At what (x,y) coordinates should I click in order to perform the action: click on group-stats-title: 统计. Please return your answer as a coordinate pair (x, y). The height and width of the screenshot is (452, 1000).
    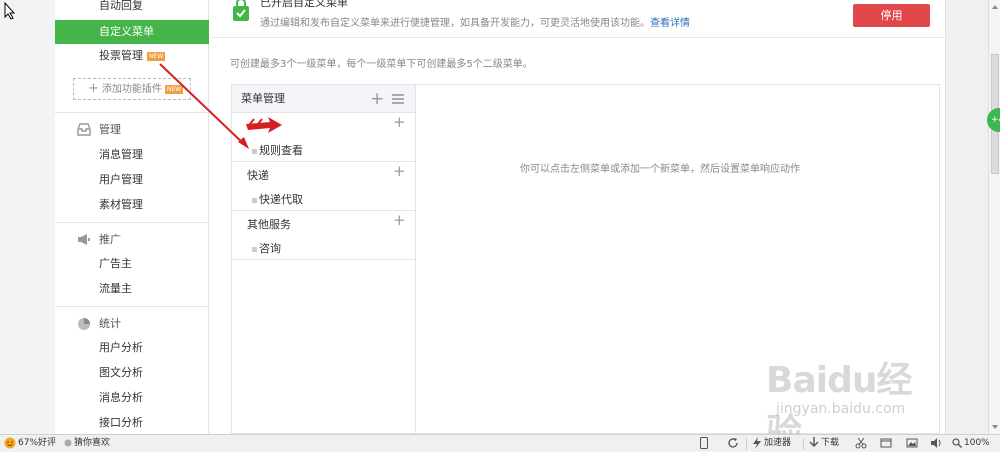
    Looking at the image, I should click on (132, 324).